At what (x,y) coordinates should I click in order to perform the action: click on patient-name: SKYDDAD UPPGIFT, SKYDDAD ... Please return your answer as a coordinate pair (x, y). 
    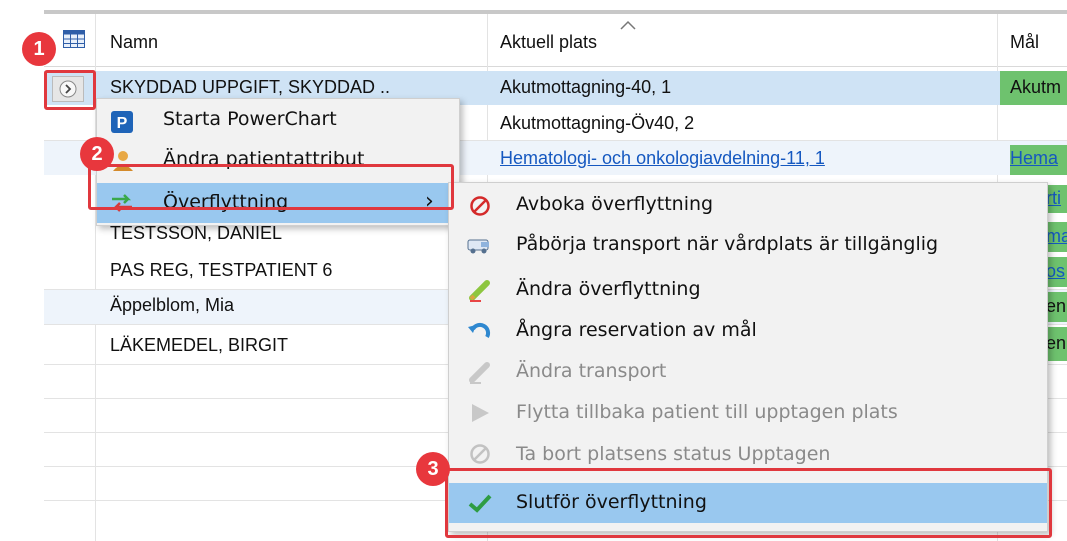
    Looking at the image, I should click on (250, 87).